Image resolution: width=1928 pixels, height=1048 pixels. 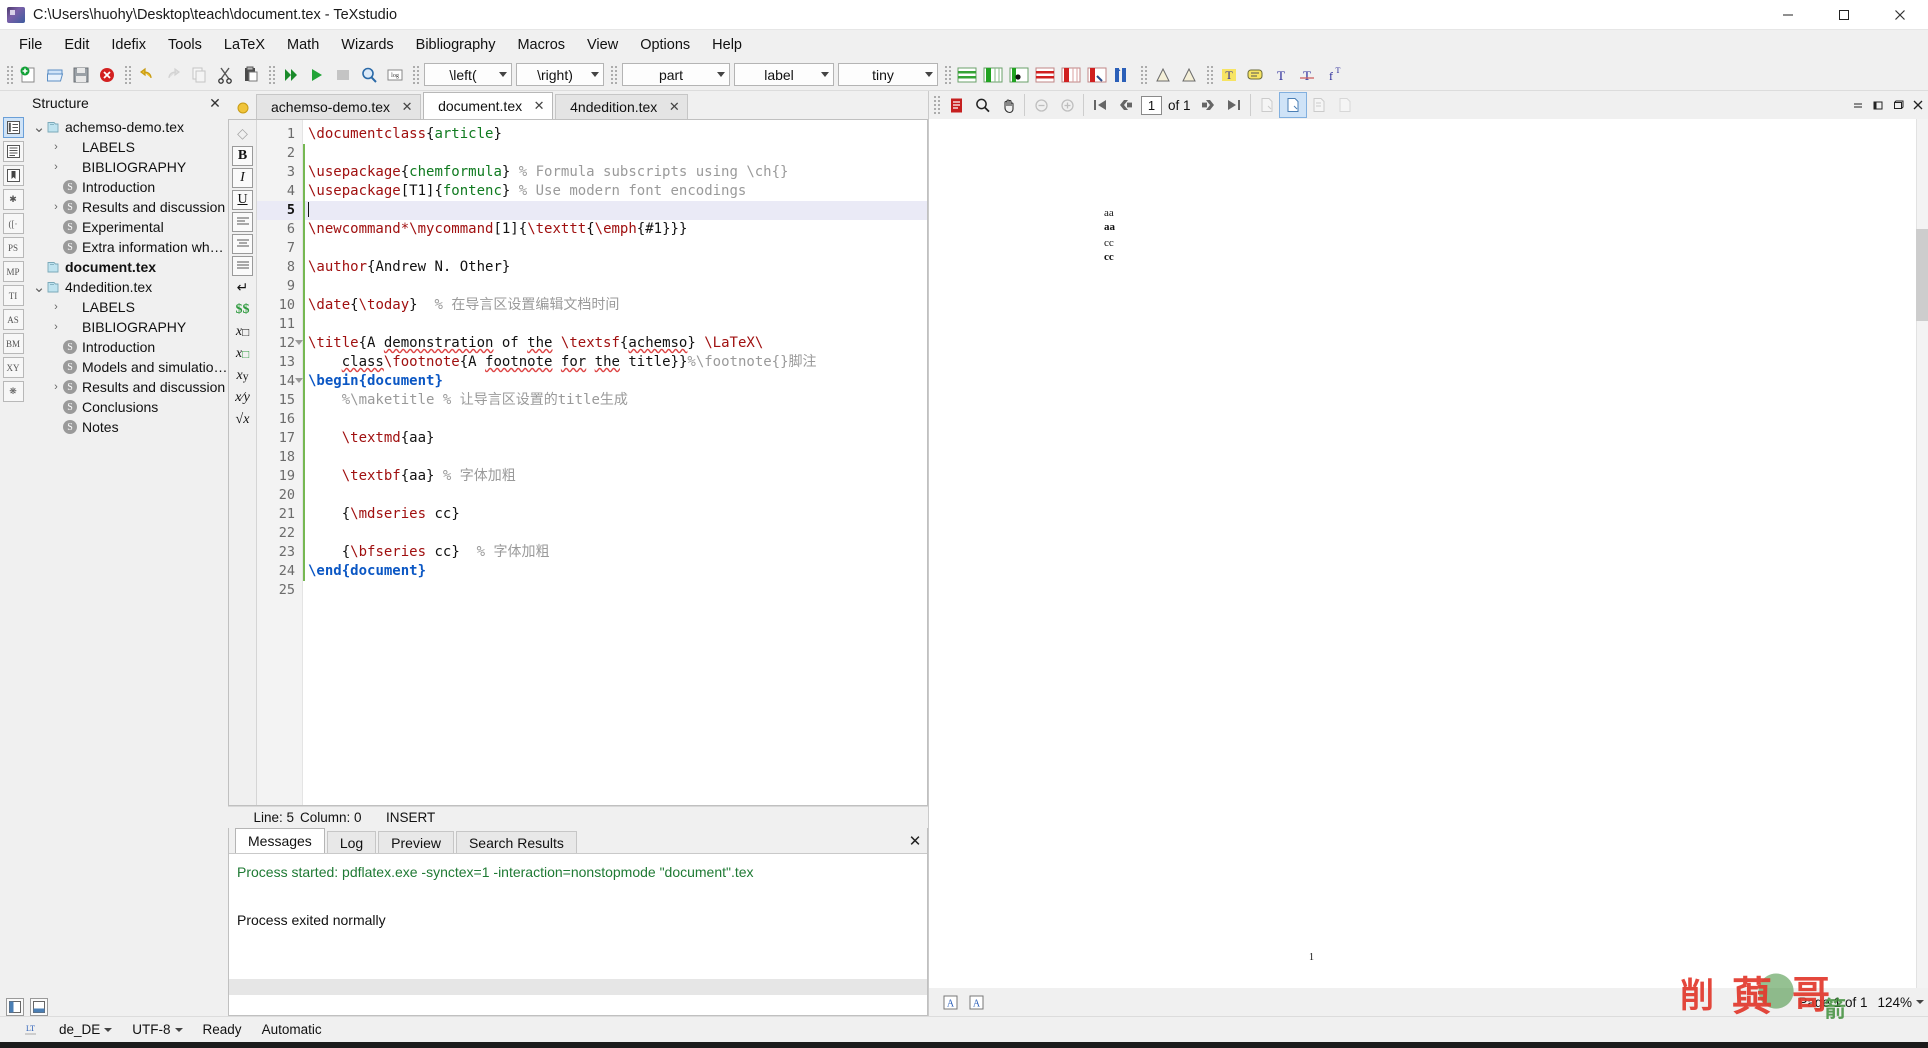 I want to click on language-selector: de_DE, so click(x=85, y=1029).